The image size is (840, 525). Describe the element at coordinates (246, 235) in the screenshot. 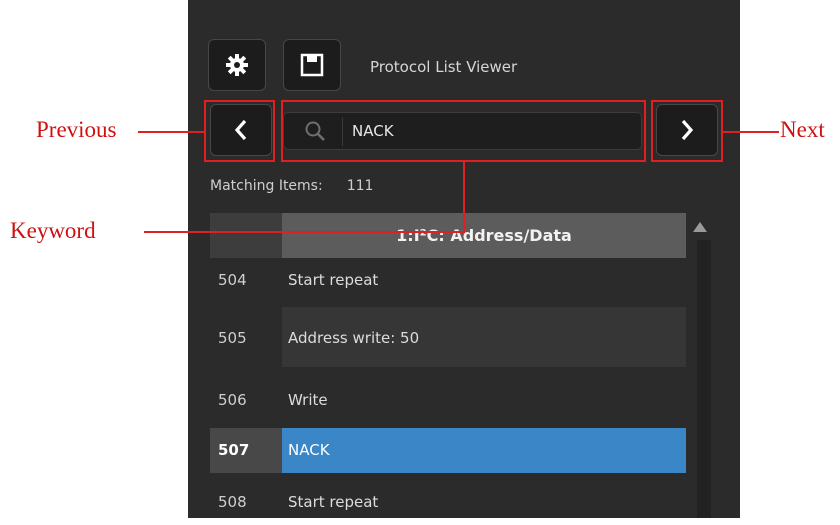

I see `index-column-header` at that location.